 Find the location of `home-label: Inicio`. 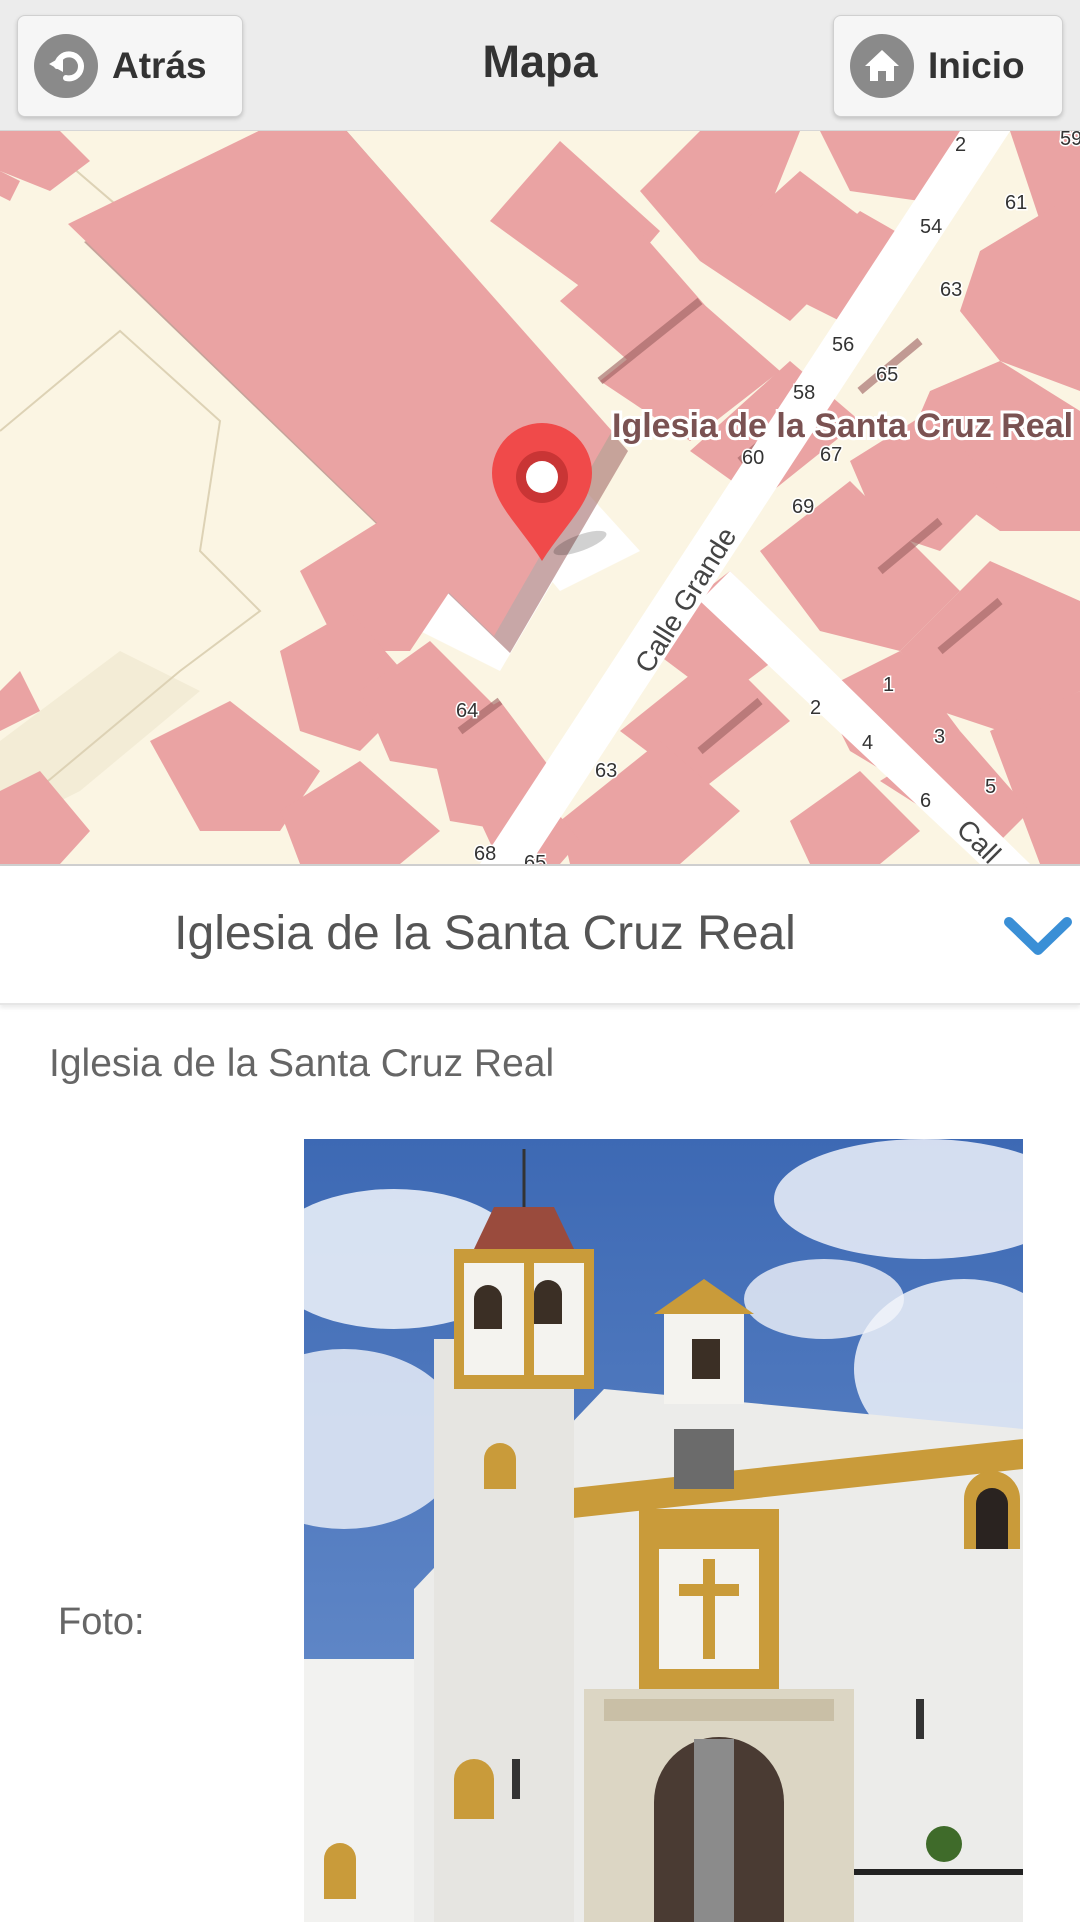

home-label: Inicio is located at coordinates (976, 65).